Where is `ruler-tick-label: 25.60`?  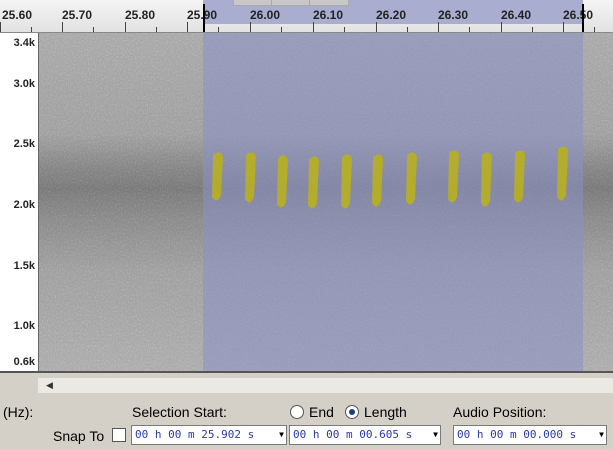
ruler-tick-label: 25.60 is located at coordinates (17, 15).